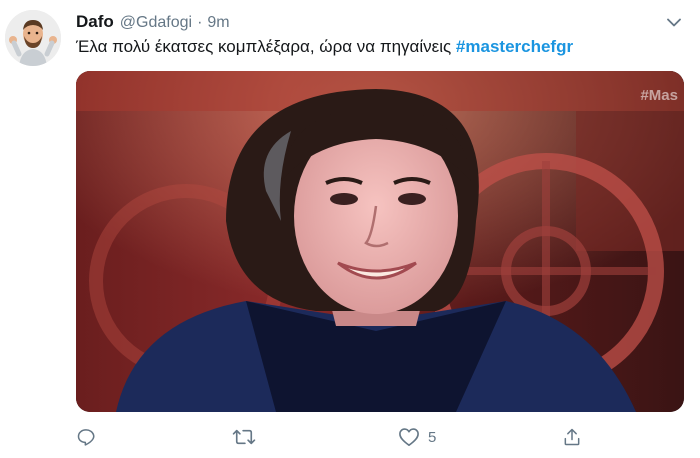 The height and width of the screenshot is (458, 700). I want to click on tweet-header: Dafo @Gdafogi · 9m, so click(153, 23).